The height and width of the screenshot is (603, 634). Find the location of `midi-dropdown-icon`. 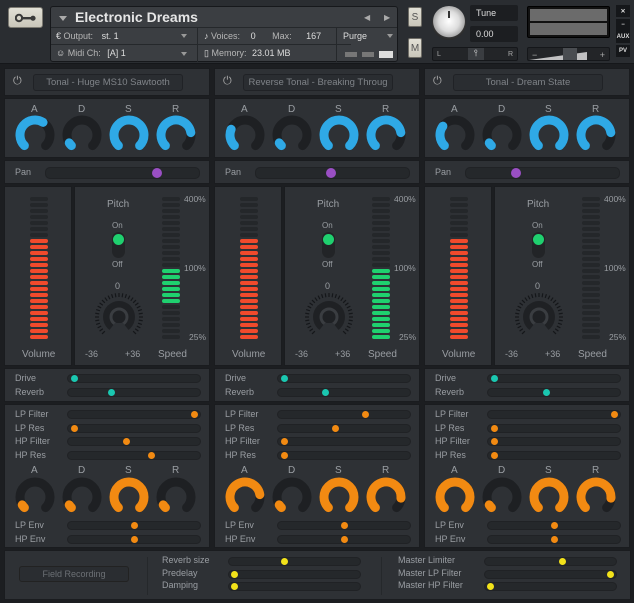

midi-dropdown-icon is located at coordinates (184, 54).